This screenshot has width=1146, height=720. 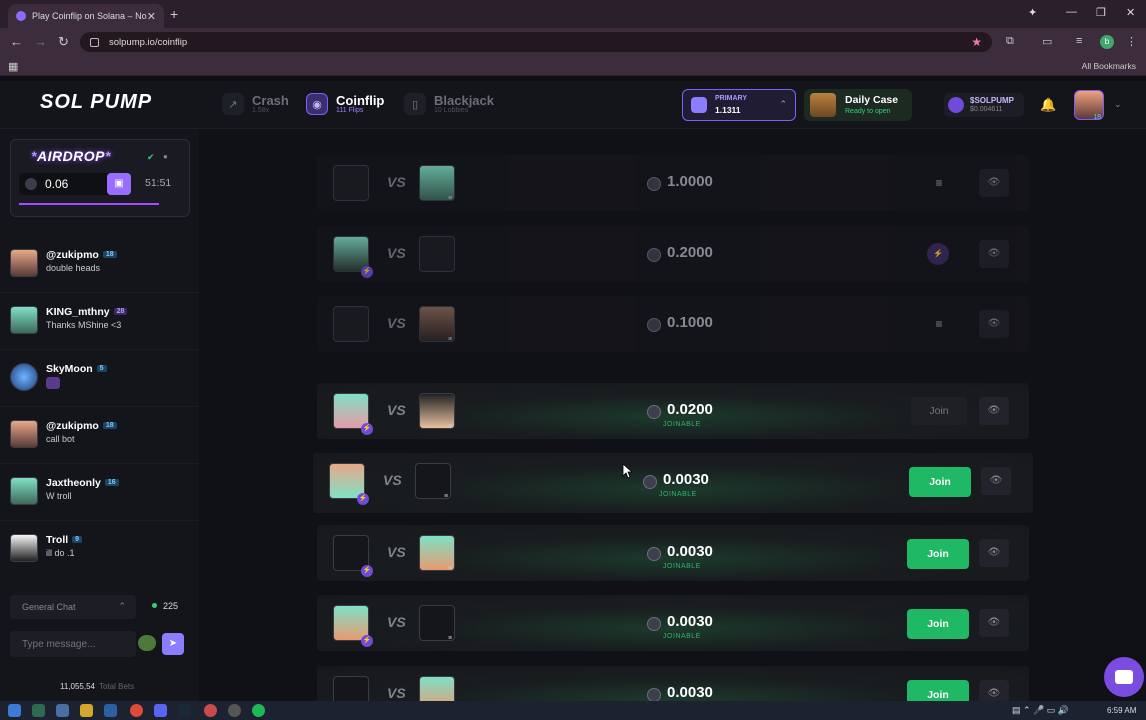 I want to click on primary-label: PRIMARY, so click(x=731, y=98).